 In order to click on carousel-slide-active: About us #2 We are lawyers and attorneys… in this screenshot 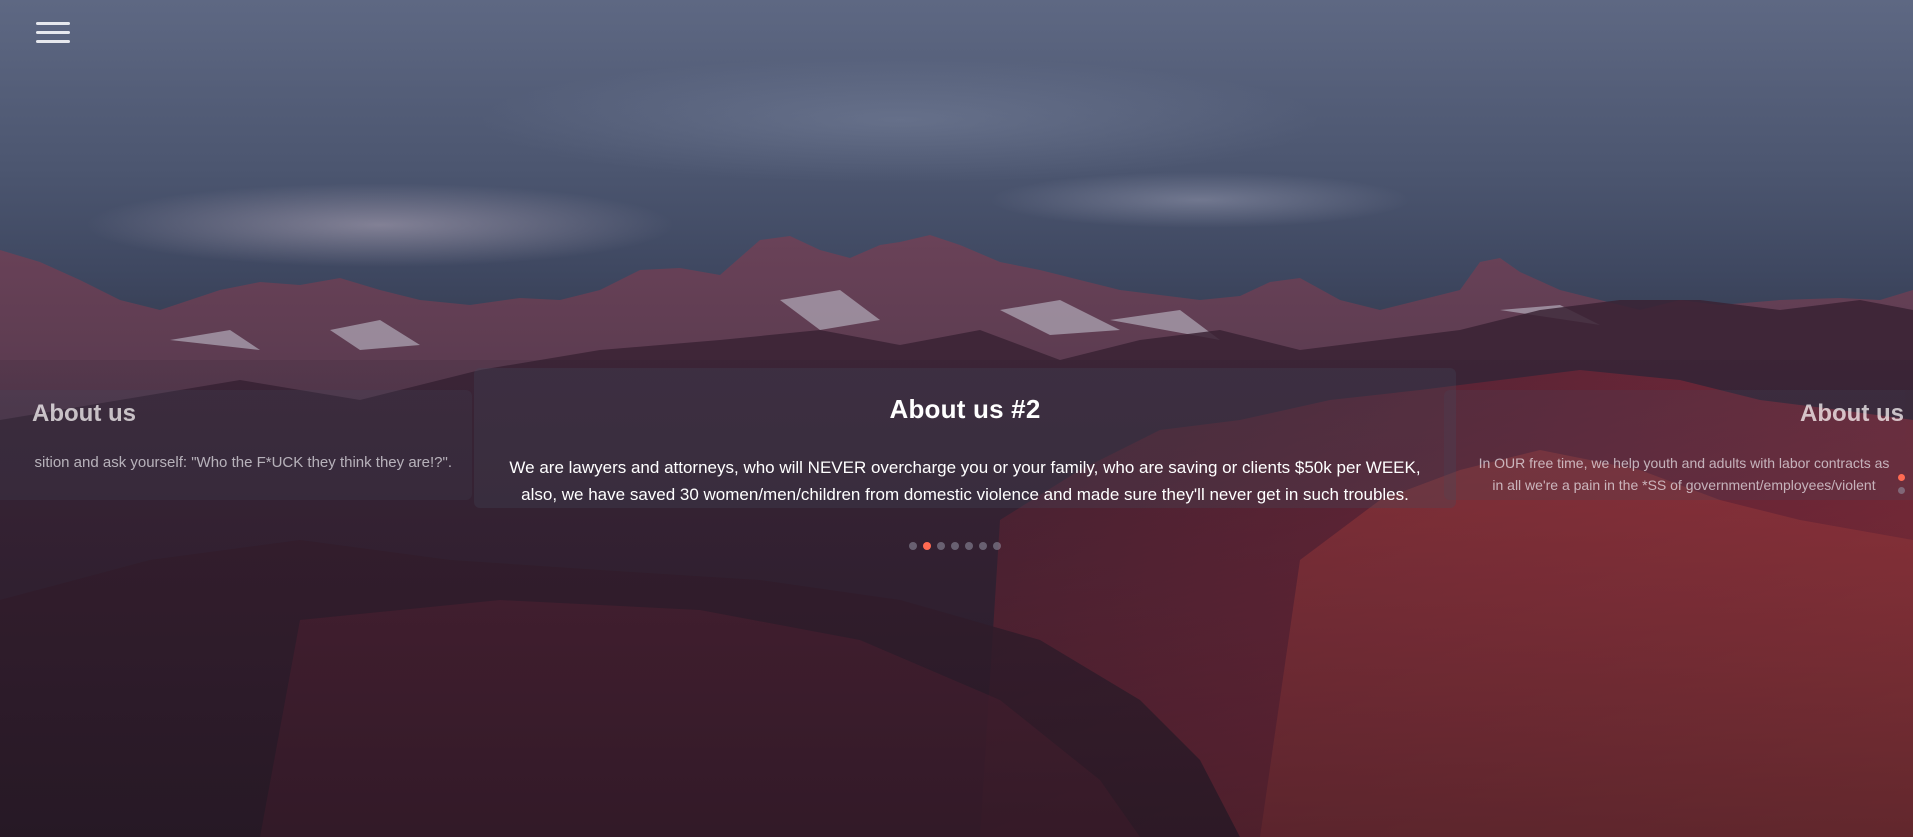, I will do `click(965, 438)`.